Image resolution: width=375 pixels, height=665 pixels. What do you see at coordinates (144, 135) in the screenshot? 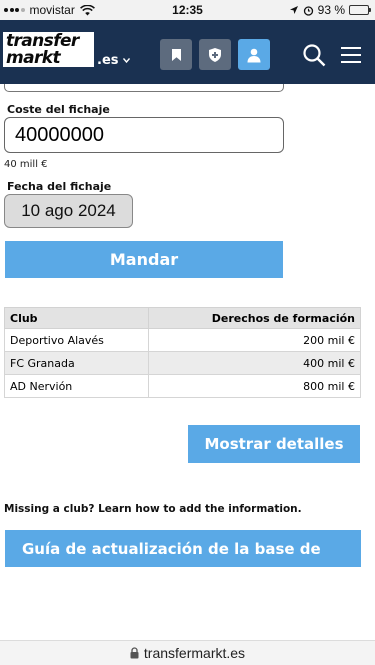
I see `fee-input: 40000000` at bounding box center [144, 135].